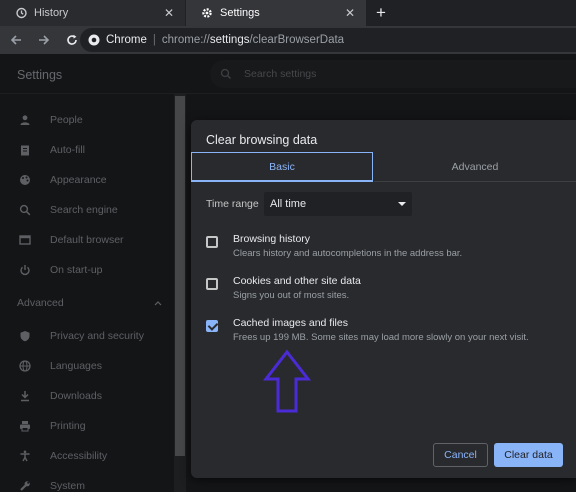 The image size is (576, 492). Describe the element at coordinates (126, 40) in the screenshot. I see `site-name: Chrome` at that location.